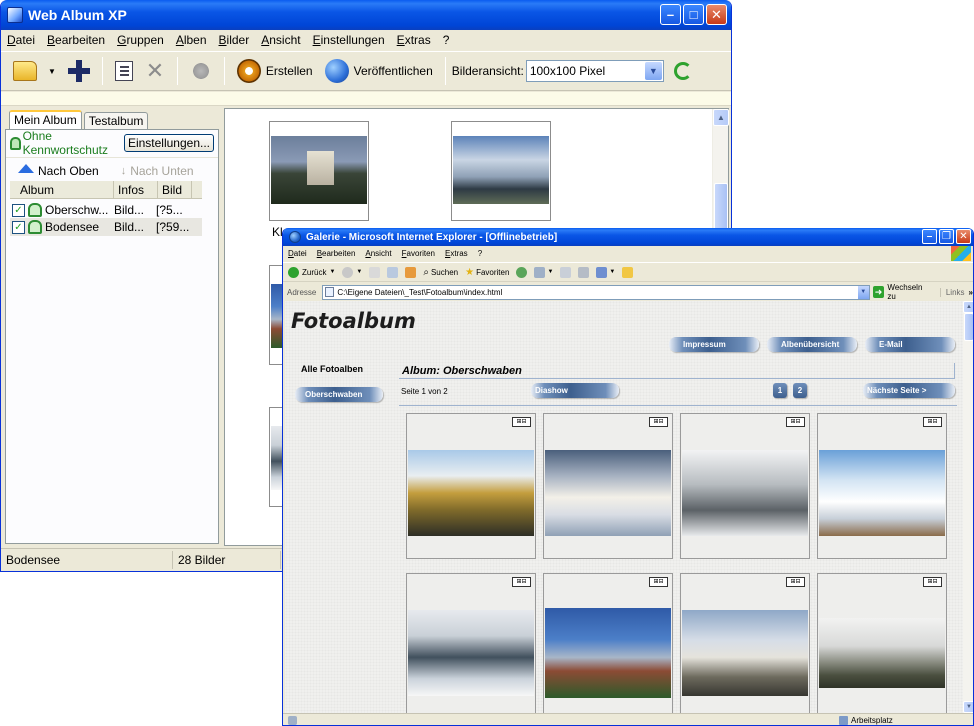 This screenshot has width=974, height=726. What do you see at coordinates (332, 369) in the screenshot?
I see `all-albums-link: Alle Fotoalben` at bounding box center [332, 369].